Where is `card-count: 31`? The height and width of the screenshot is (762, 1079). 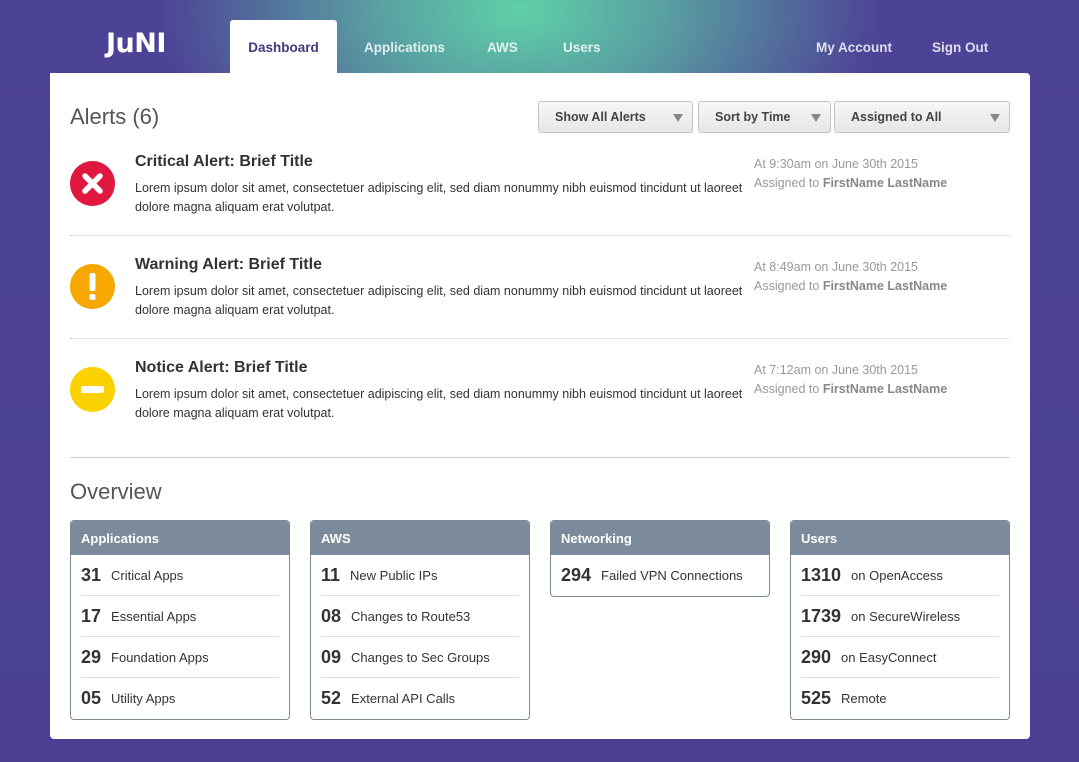 card-count: 31 is located at coordinates (91, 574).